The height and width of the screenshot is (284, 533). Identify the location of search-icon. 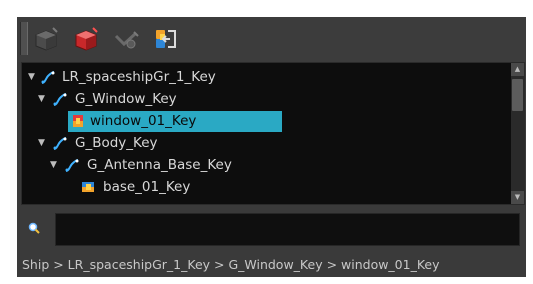
(34, 227).